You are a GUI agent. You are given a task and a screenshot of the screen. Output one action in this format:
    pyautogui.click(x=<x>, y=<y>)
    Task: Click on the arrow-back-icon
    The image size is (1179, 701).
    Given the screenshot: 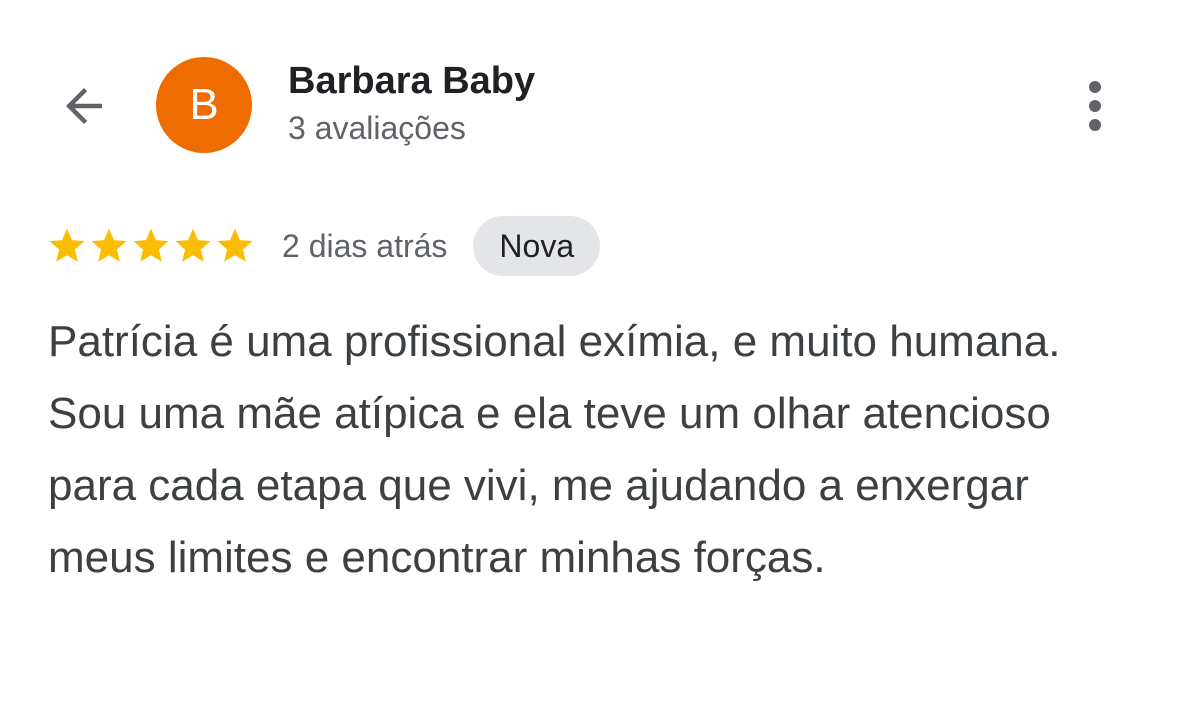 What is the action you would take?
    pyautogui.click(x=84, y=106)
    